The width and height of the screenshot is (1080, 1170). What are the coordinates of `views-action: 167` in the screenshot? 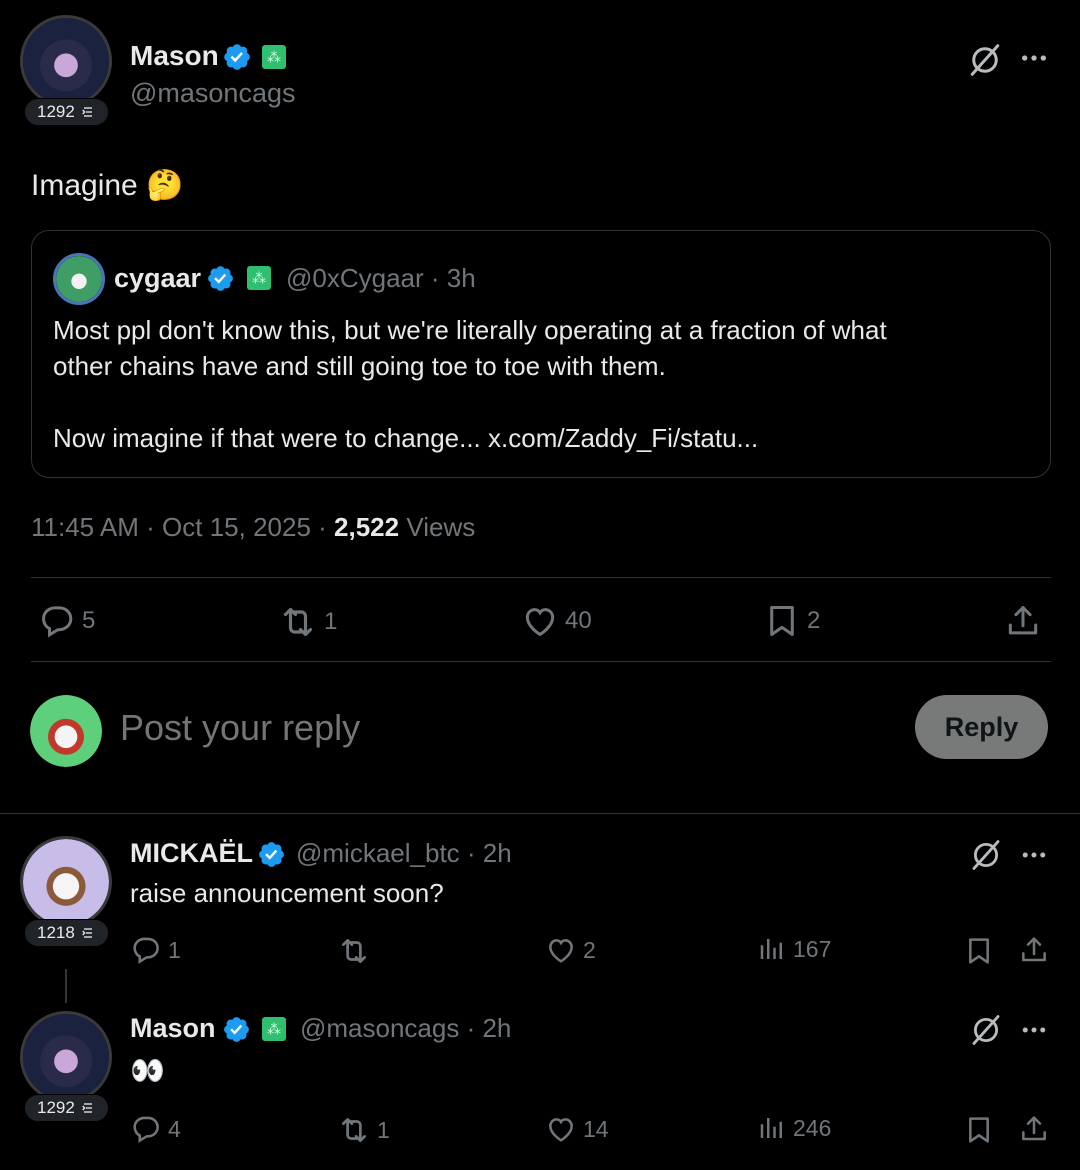 It's located at (794, 949).